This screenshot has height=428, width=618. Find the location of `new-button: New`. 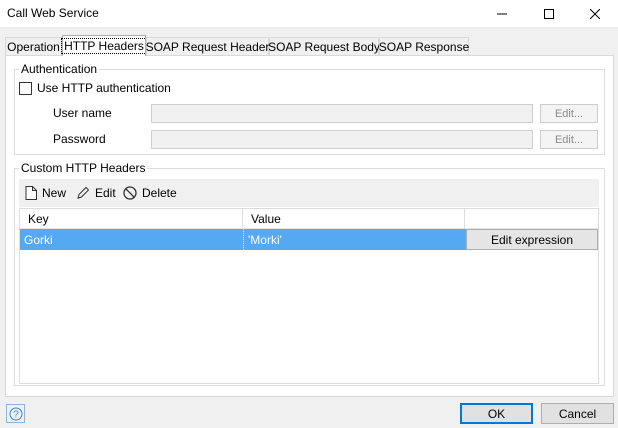

new-button: New is located at coordinates (45, 193).